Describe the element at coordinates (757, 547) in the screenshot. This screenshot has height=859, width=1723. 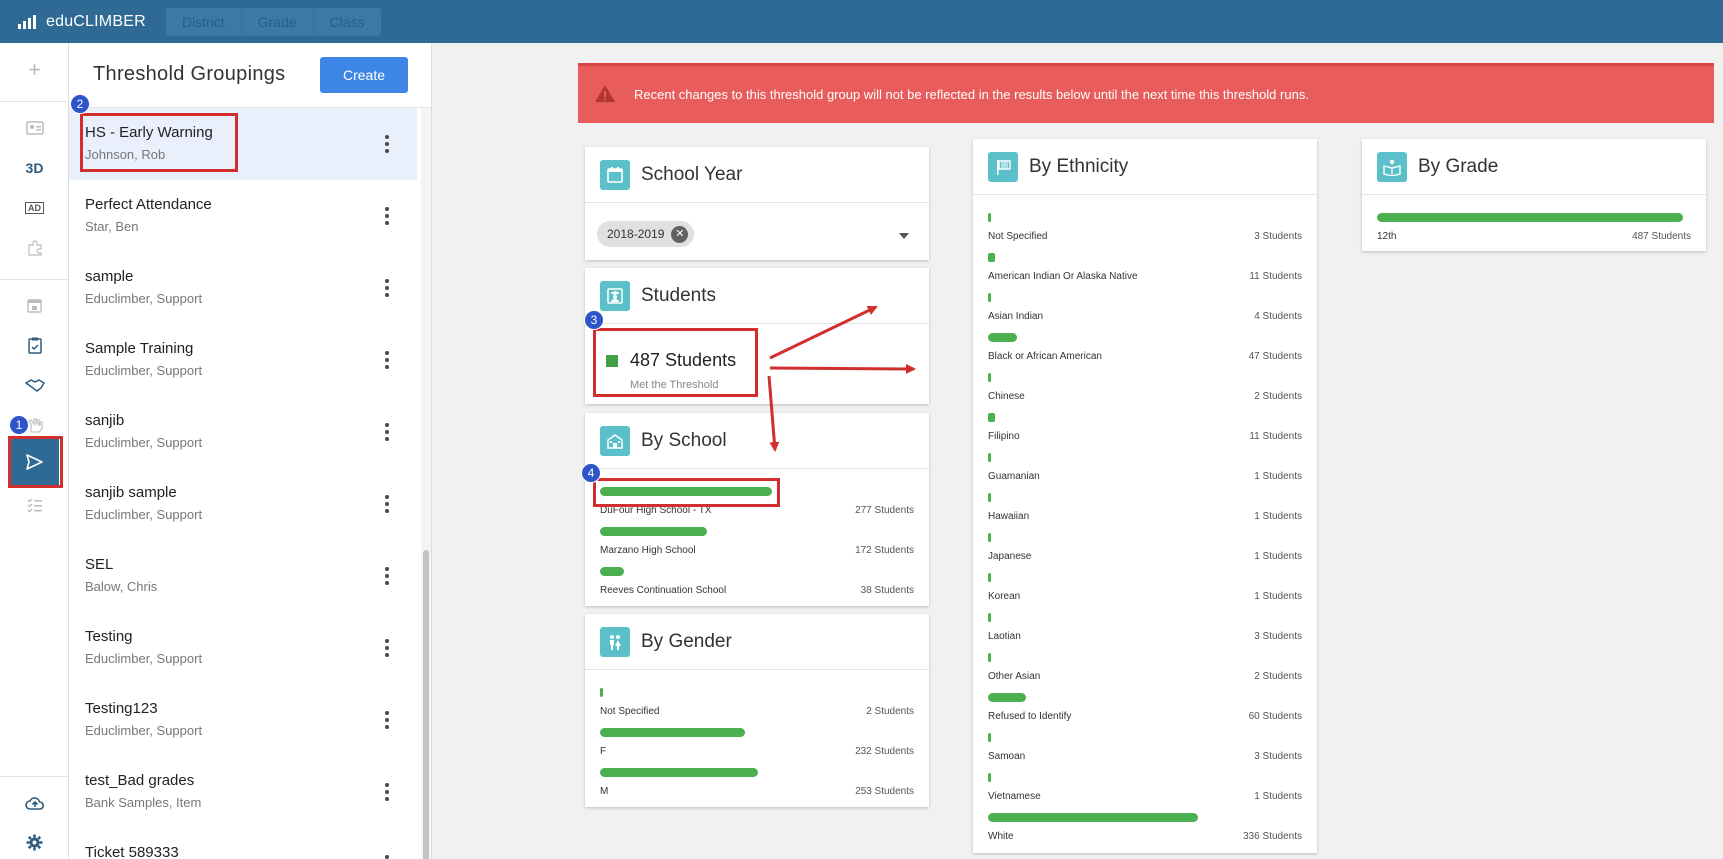
I see `bar-row: Marzano High School 172 Students` at that location.